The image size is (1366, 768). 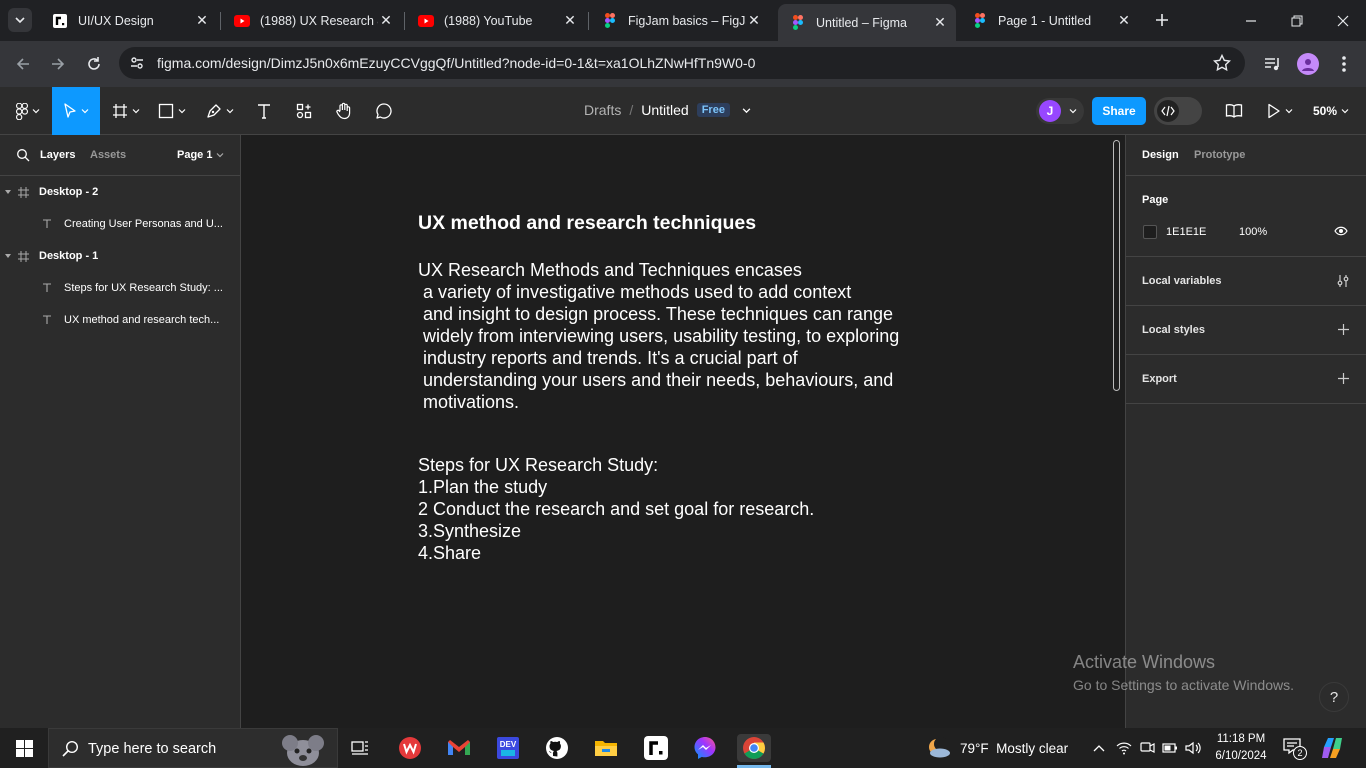 What do you see at coordinates (1170, 748) in the screenshot?
I see `battery-icon` at bounding box center [1170, 748].